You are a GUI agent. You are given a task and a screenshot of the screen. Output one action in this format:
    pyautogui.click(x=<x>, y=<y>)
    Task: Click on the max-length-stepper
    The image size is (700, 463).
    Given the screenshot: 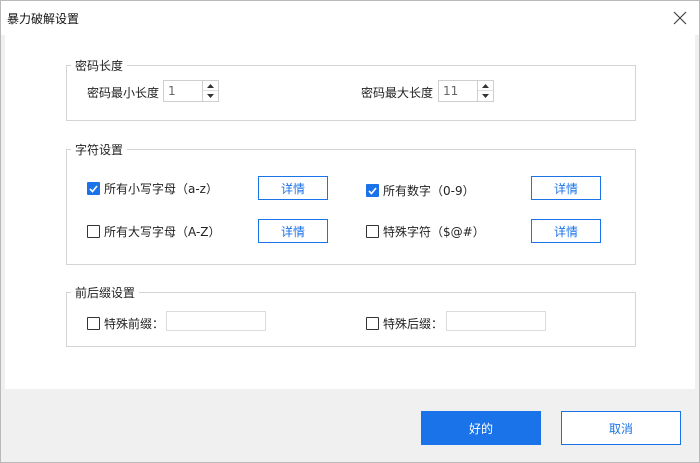 What is the action you would take?
    pyautogui.click(x=466, y=91)
    